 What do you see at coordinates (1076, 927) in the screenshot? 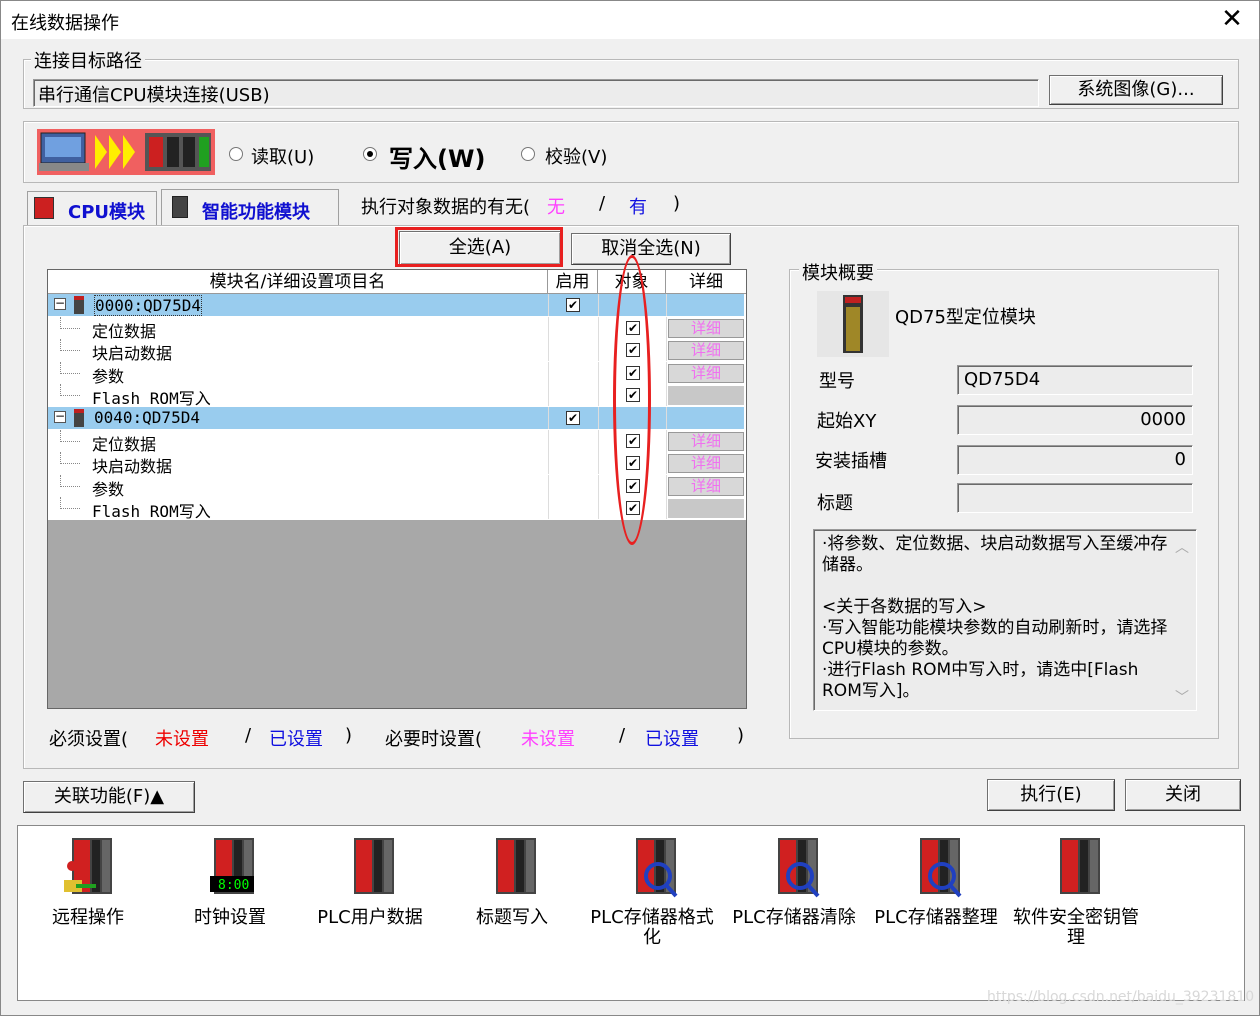
I see `function-label: 软件安全密钥管理` at bounding box center [1076, 927].